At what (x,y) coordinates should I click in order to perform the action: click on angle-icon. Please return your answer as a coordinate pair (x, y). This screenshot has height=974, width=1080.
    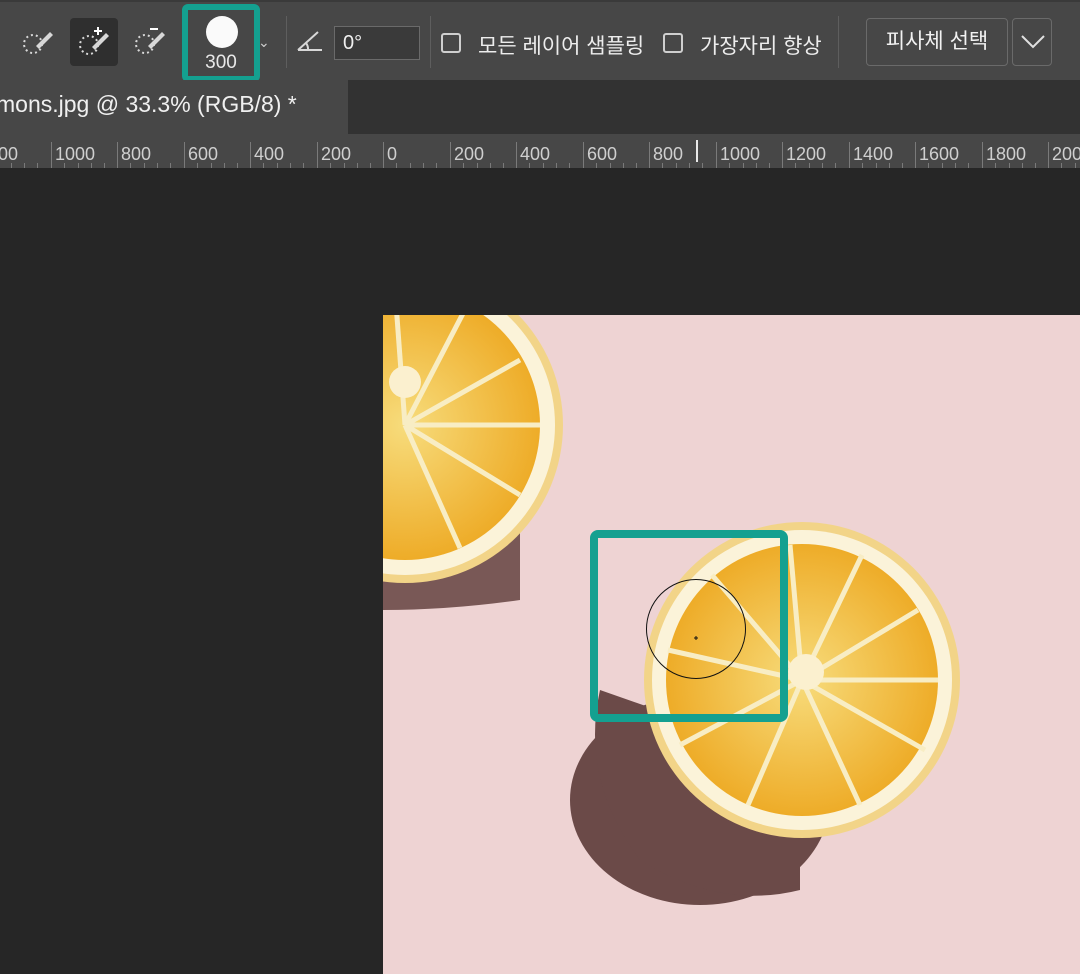
    Looking at the image, I should click on (310, 43).